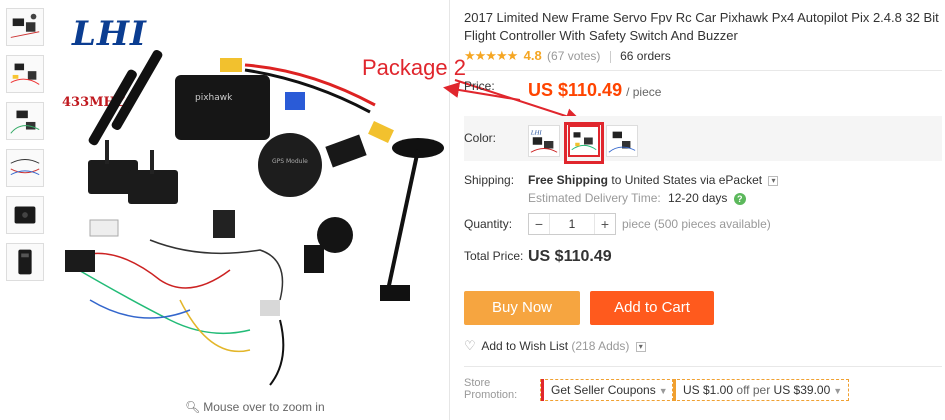  What do you see at coordinates (491, 55) in the screenshot?
I see `star-rating-icon: ★★★★★` at bounding box center [491, 55].